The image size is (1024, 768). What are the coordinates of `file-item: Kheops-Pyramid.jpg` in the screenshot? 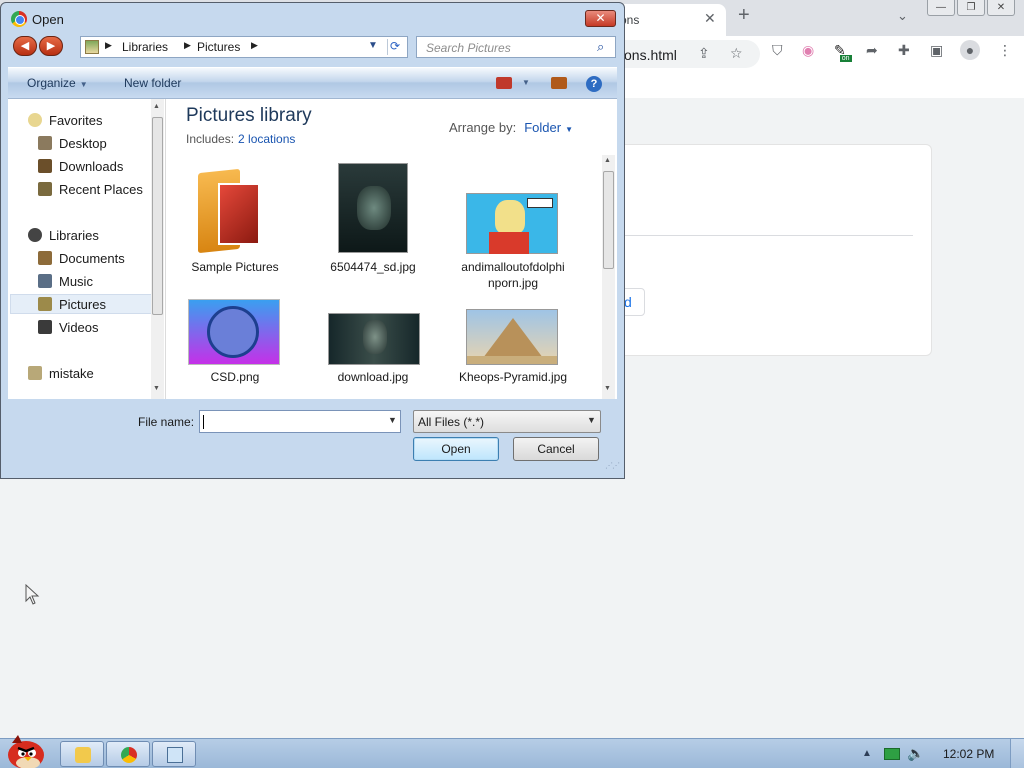 It's located at (513, 383).